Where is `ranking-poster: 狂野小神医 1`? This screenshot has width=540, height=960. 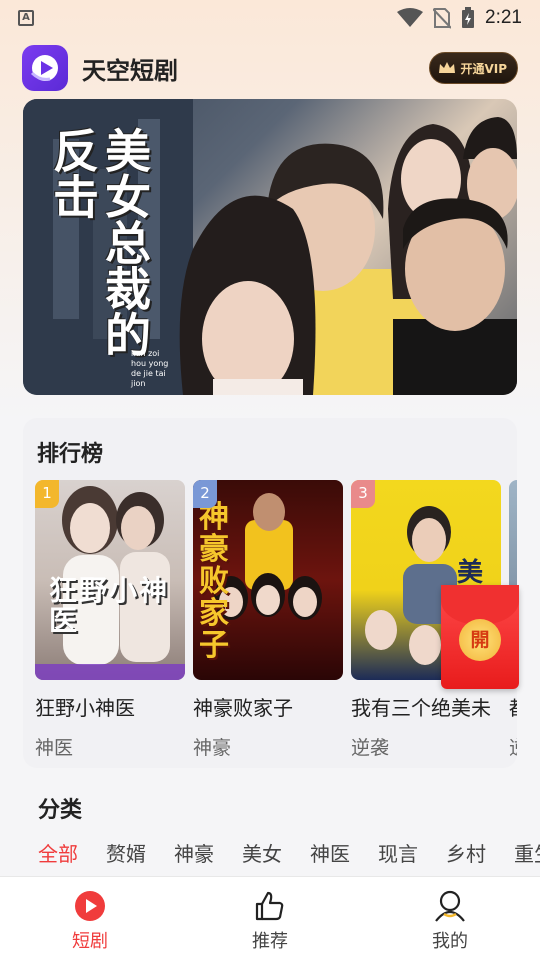
ranking-poster: 狂野小神医 1 is located at coordinates (110, 580).